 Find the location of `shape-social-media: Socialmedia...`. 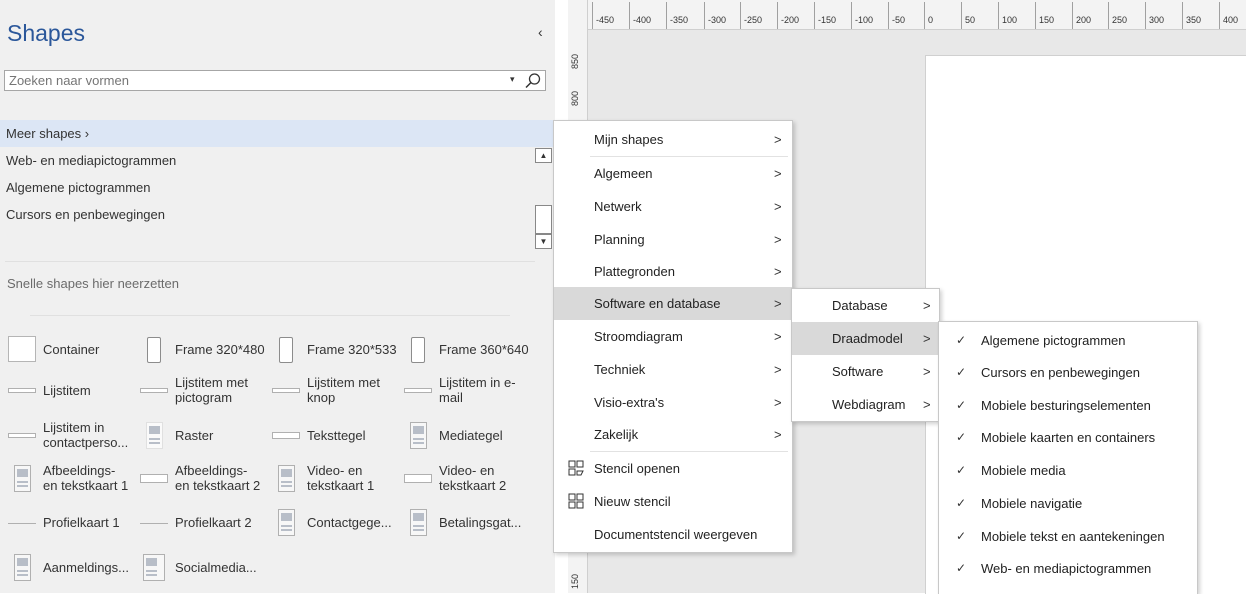

shape-social-media: Socialmedia... is located at coordinates (197, 567).